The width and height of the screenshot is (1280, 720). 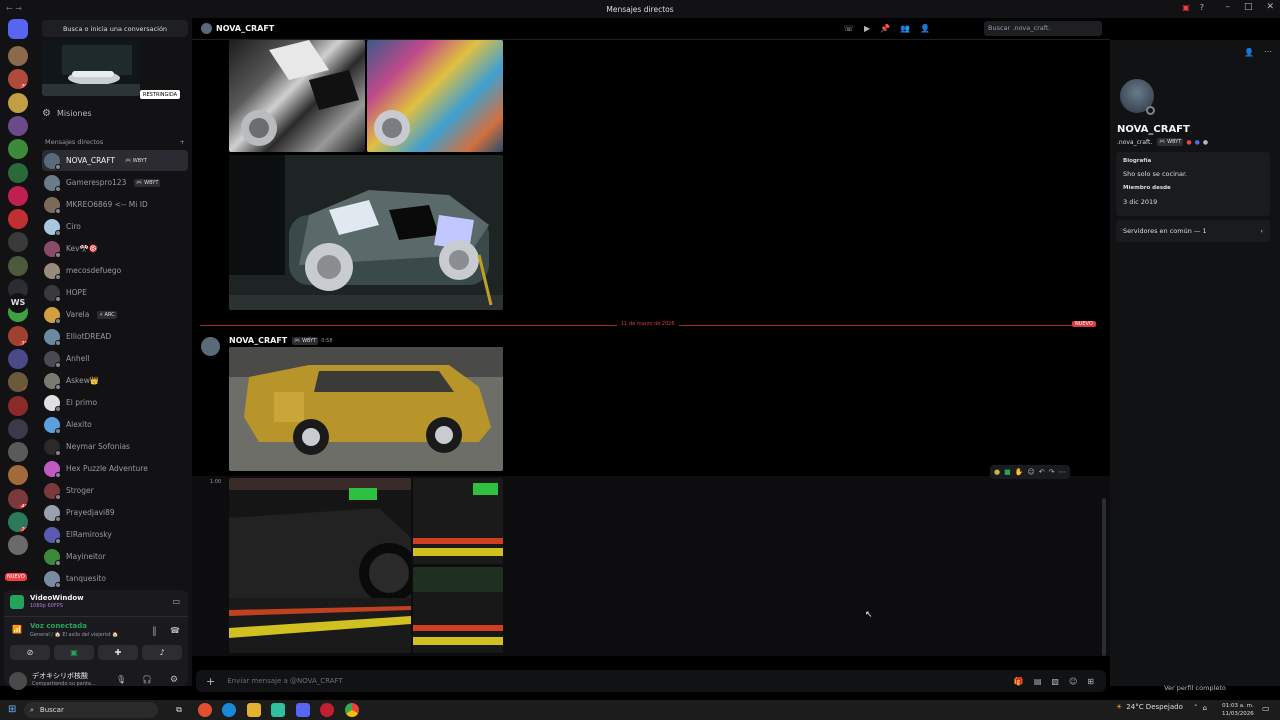 What do you see at coordinates (115, 248) in the screenshot?
I see `dm-item: Kev🎌🎯` at bounding box center [115, 248].